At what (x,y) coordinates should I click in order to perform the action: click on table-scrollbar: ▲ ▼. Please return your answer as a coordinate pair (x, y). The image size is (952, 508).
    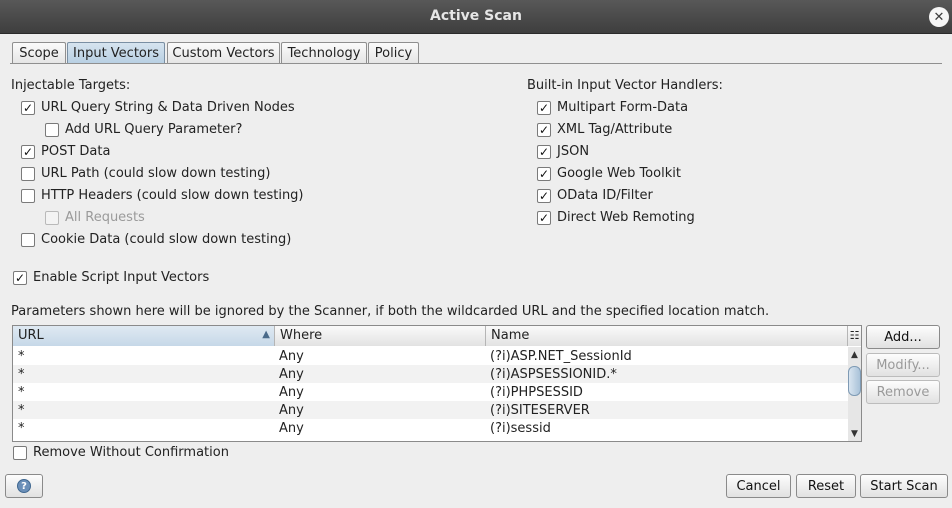
    Looking at the image, I should click on (854, 394).